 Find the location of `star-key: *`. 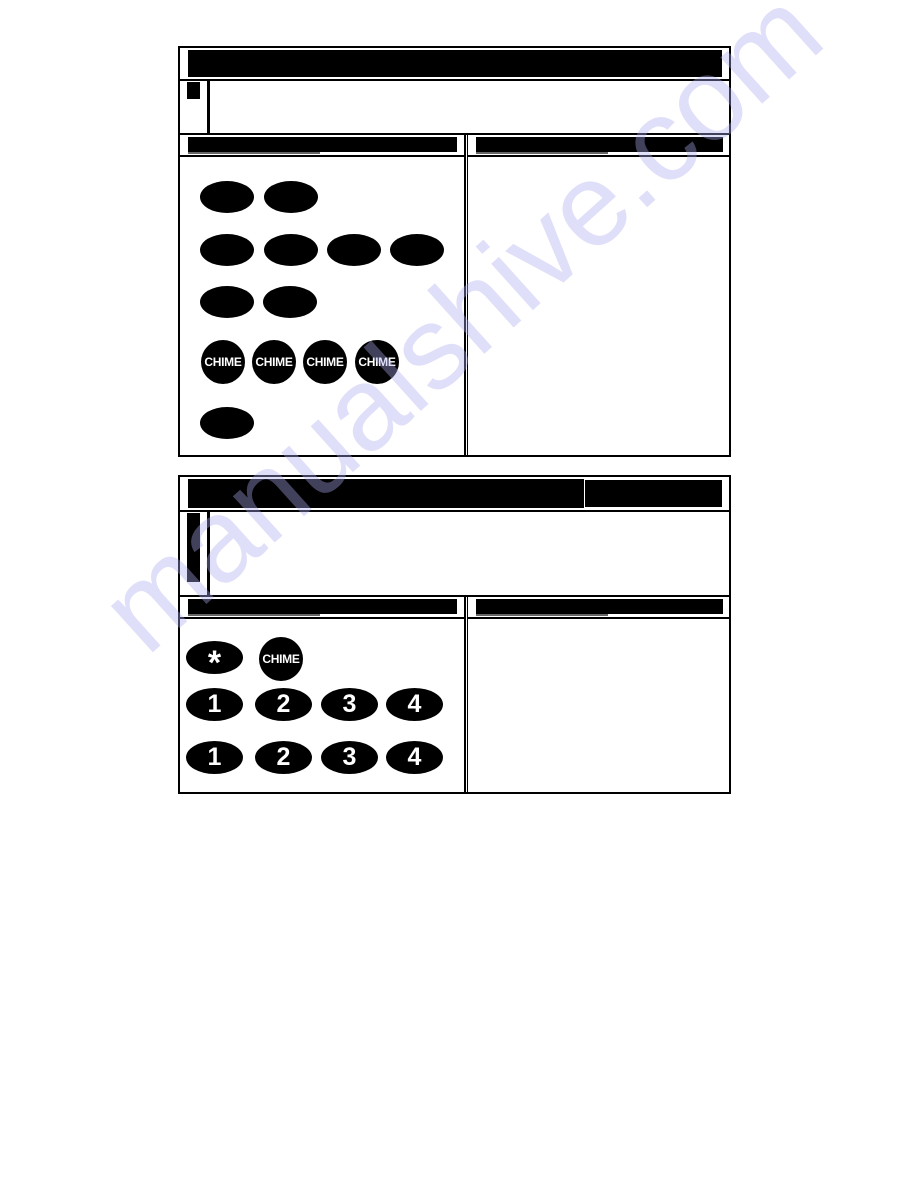

star-key: * is located at coordinates (214, 660).